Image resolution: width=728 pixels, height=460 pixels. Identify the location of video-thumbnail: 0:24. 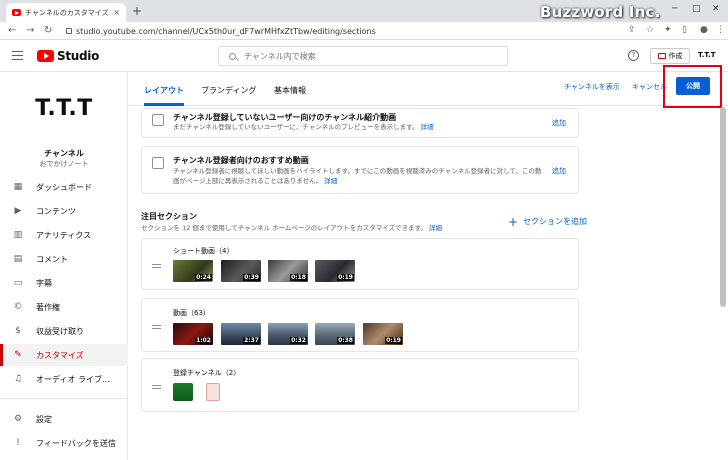
(193, 271).